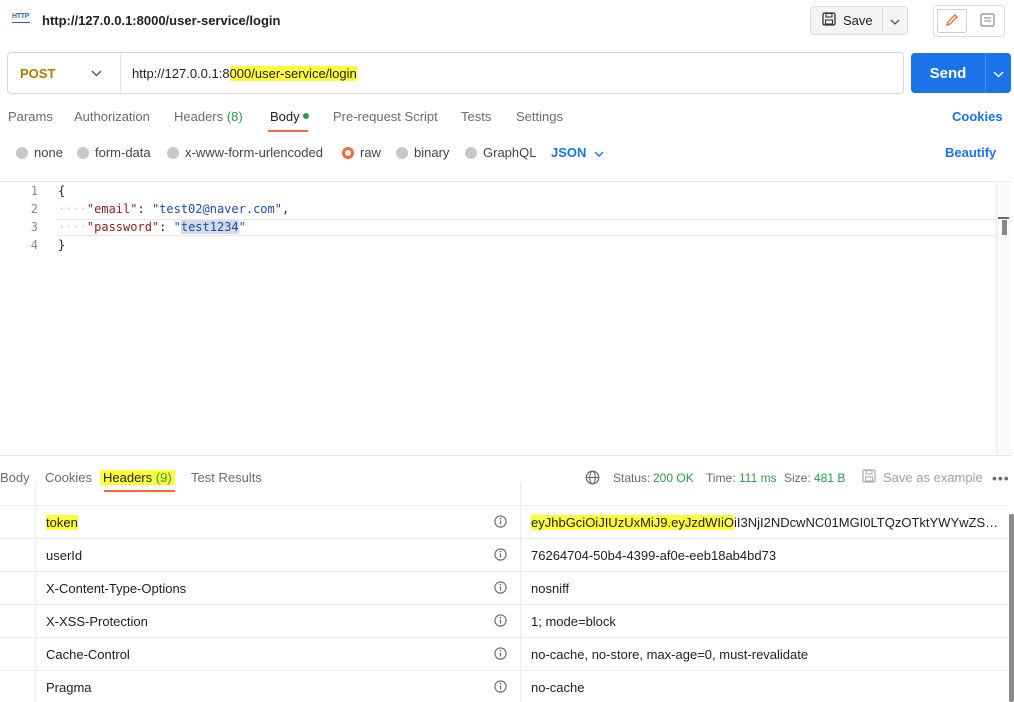 The height and width of the screenshot is (702, 1014). I want to click on header-value: 1; mode=block, so click(573, 621).